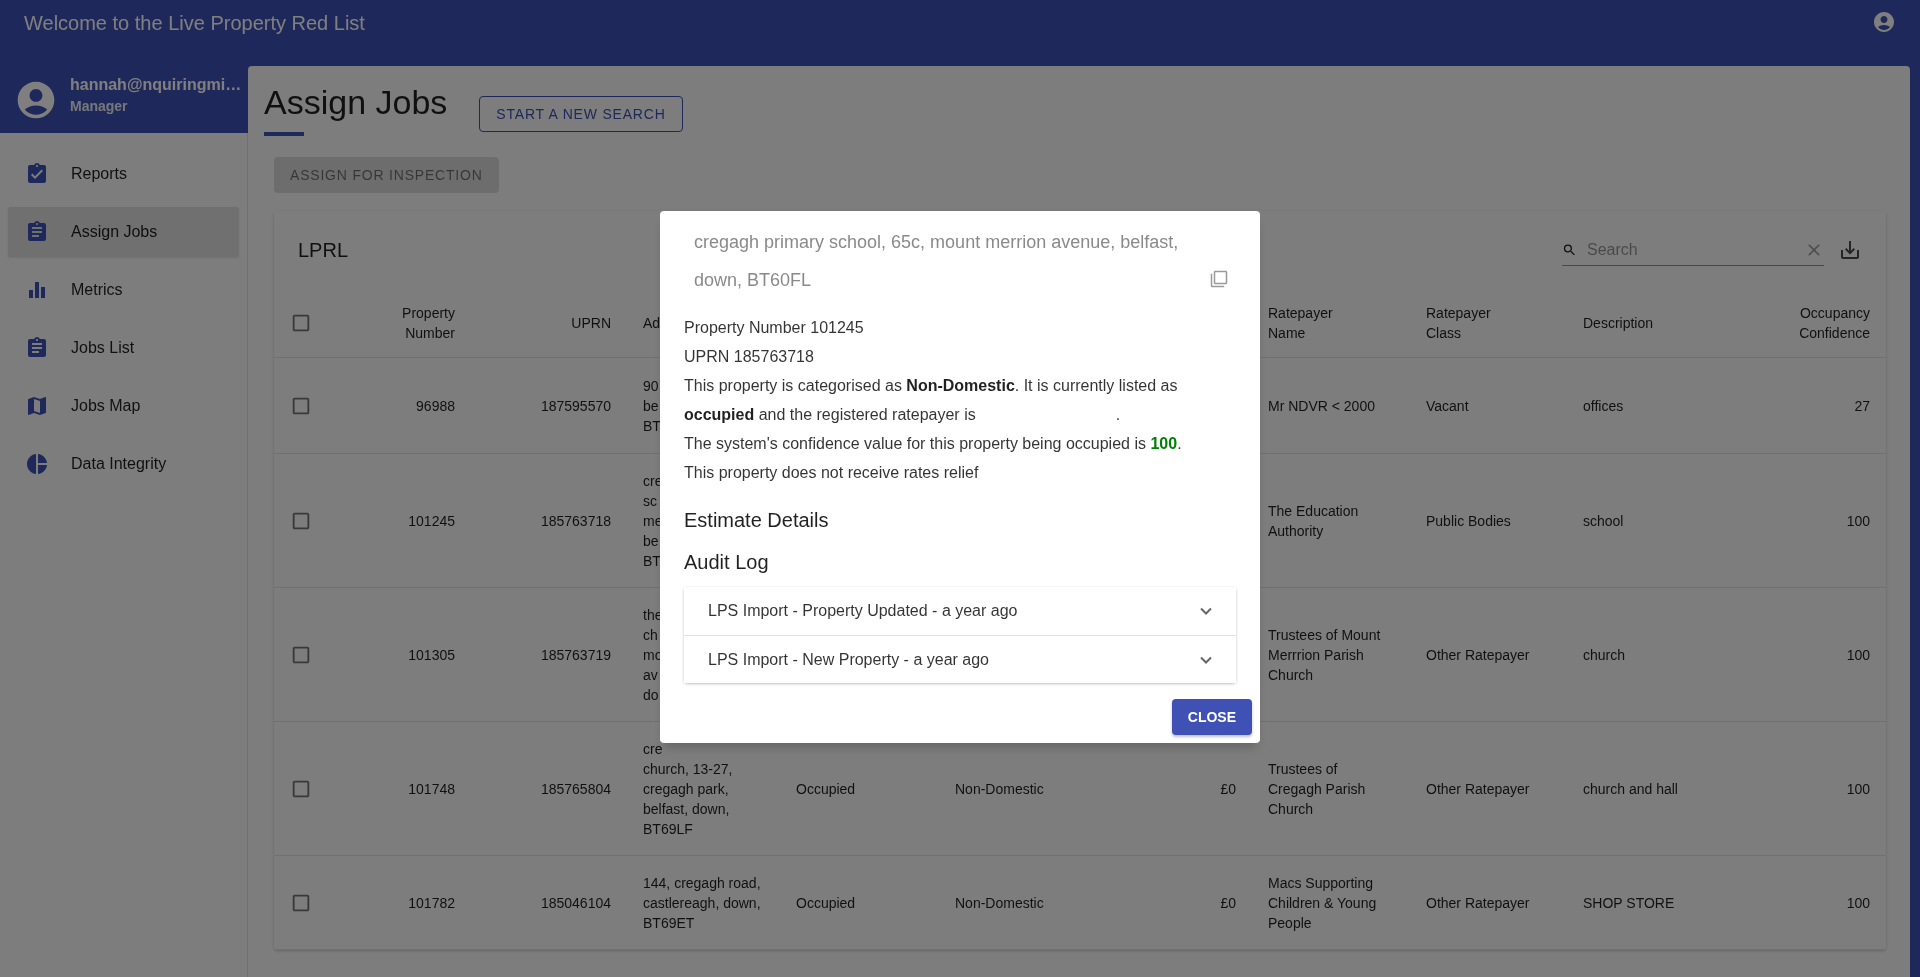 Image resolution: width=1920 pixels, height=977 pixels. I want to click on description-cell-text: church and hall, so click(1630, 789).